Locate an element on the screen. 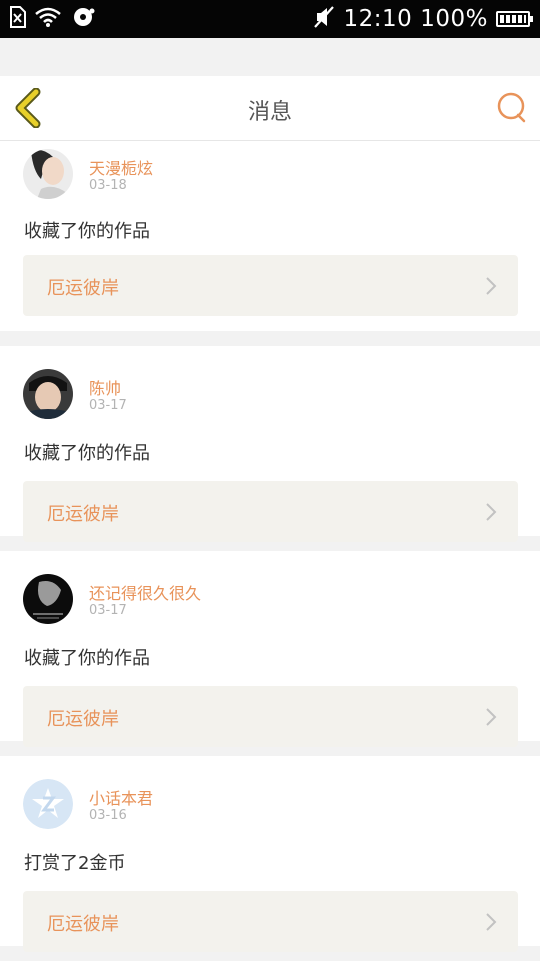 This screenshot has width=540, height=961. status-left-icons is located at coordinates (52, 19).